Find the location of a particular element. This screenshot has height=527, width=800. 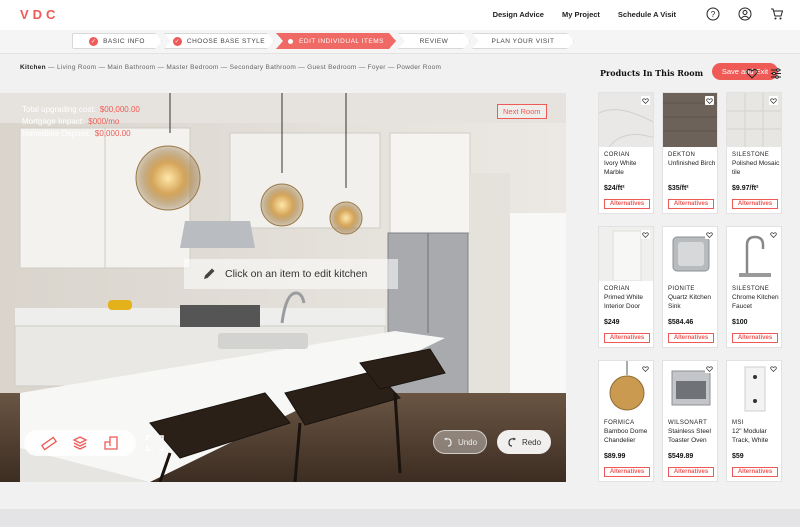

room-link: Living Room is located at coordinates (76, 67).